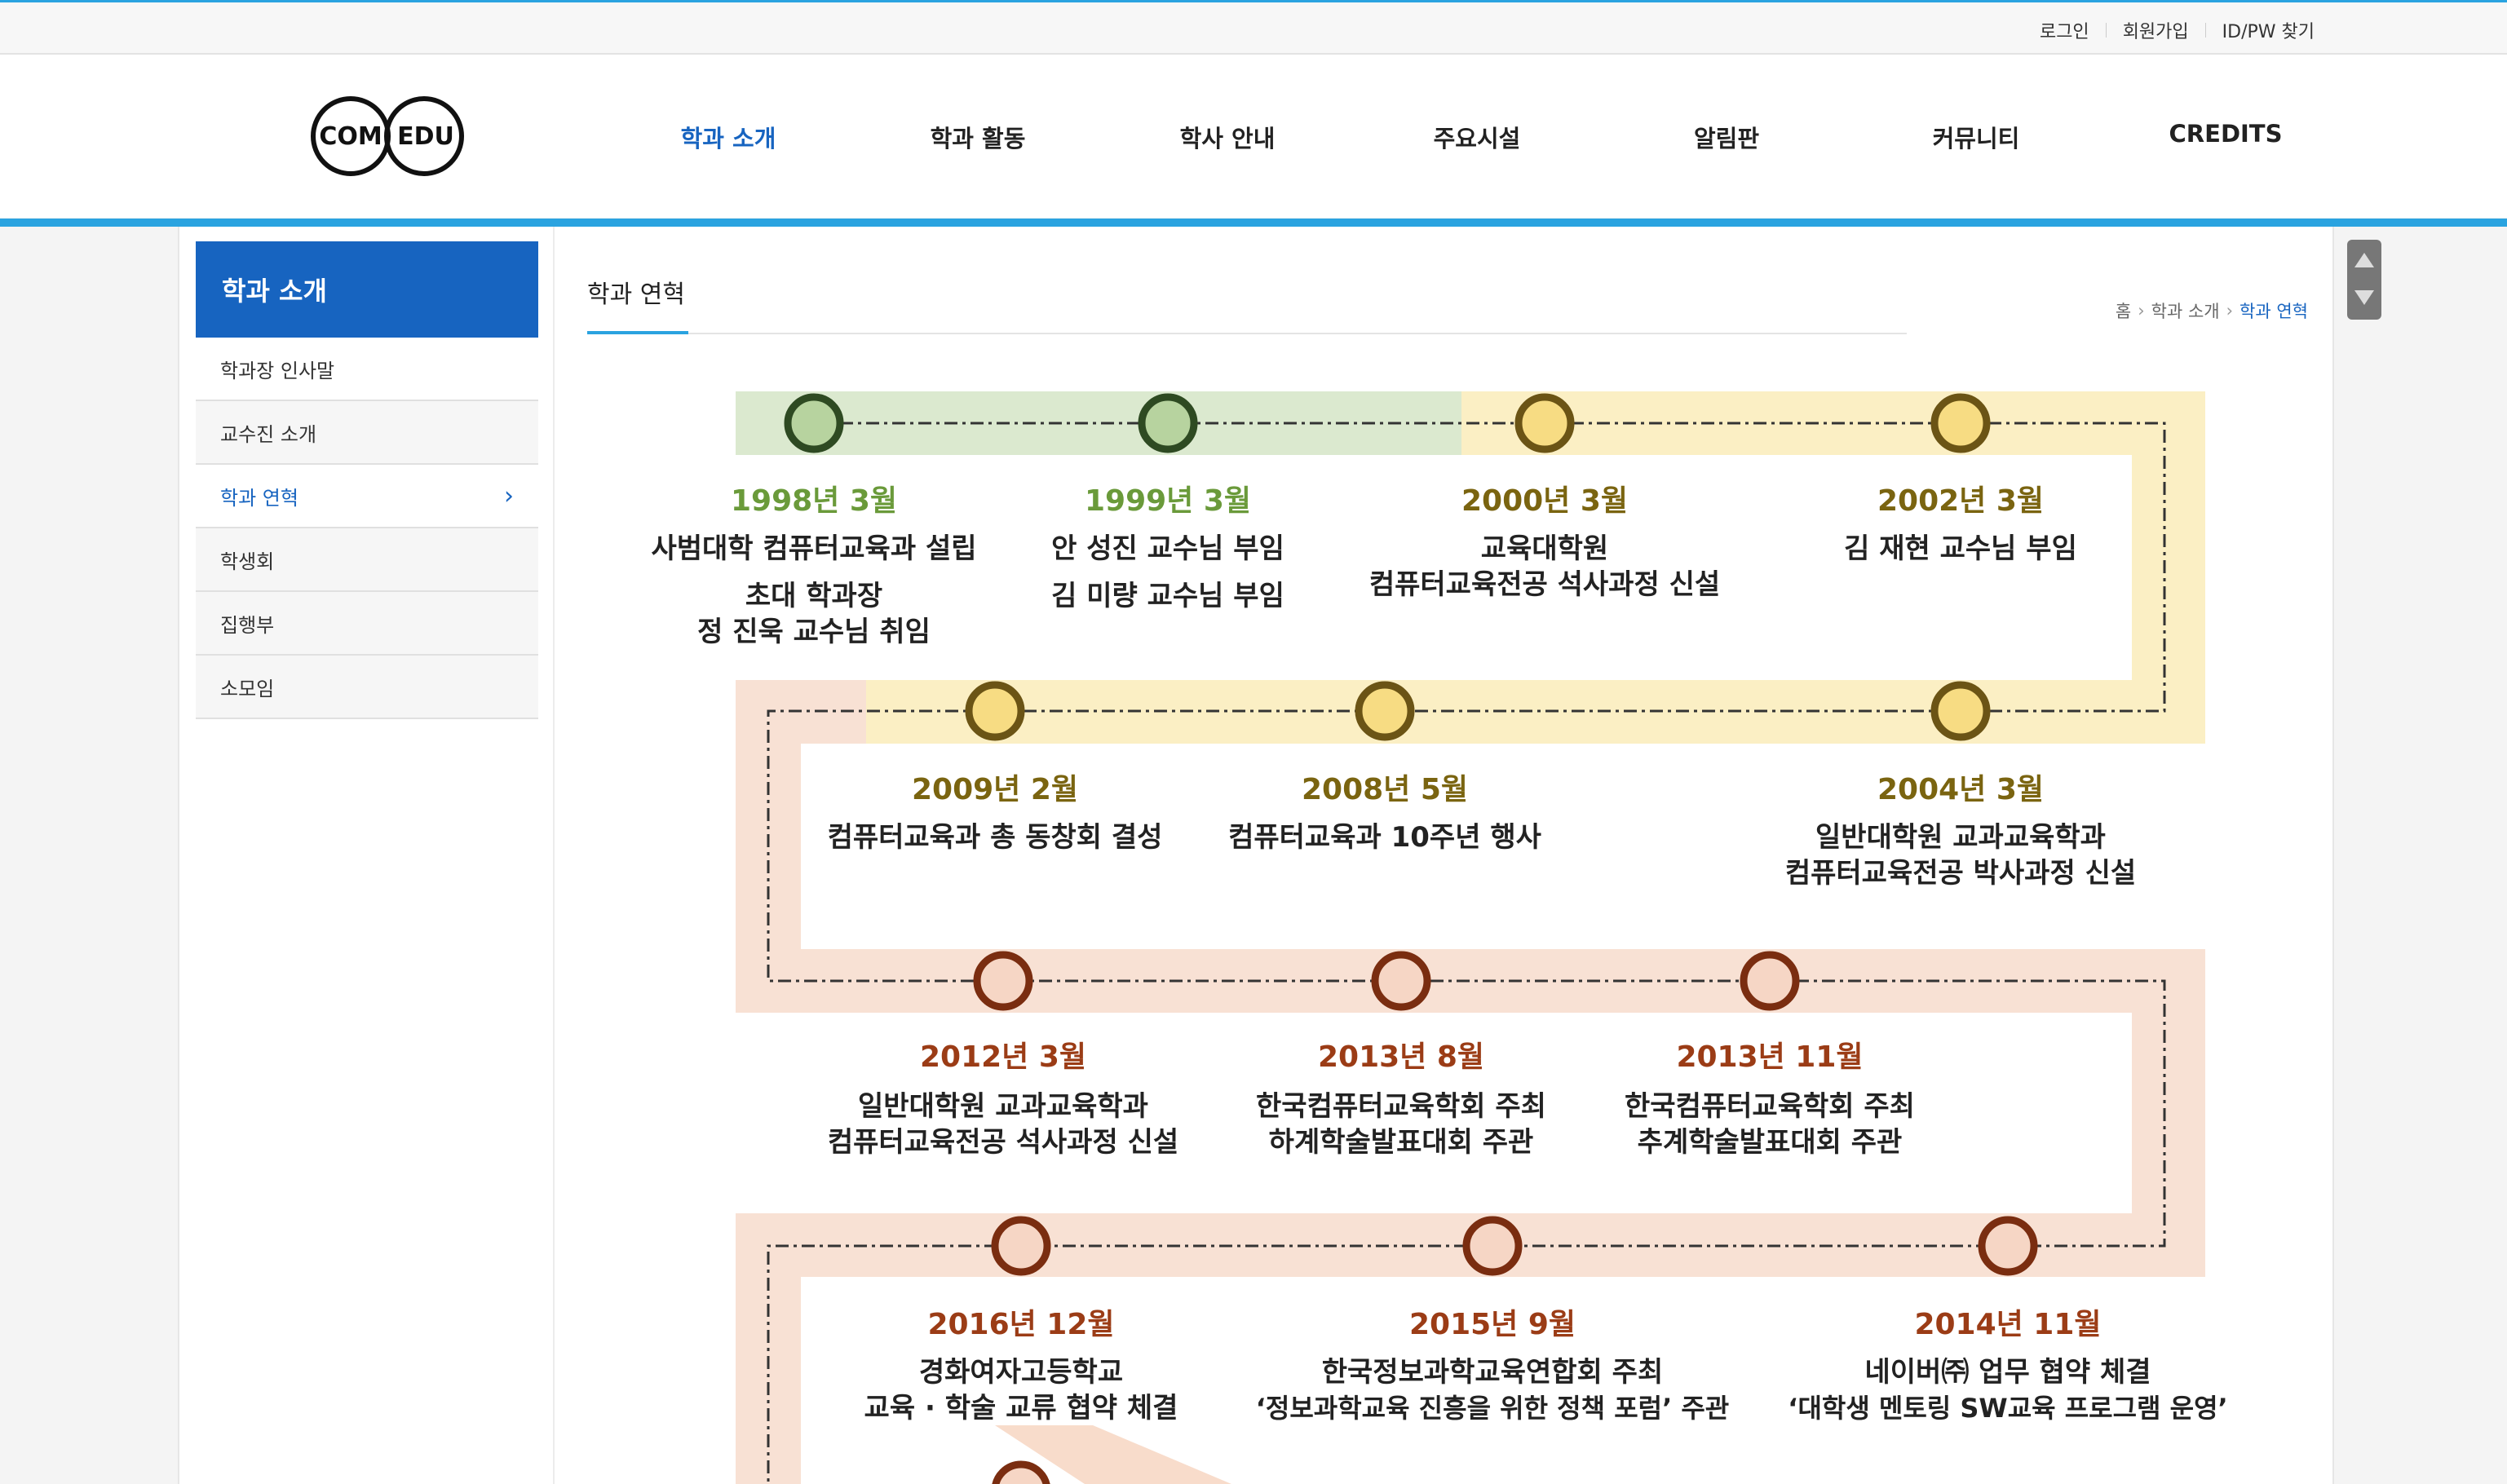  I want to click on arrow-down-icon, so click(2364, 297).